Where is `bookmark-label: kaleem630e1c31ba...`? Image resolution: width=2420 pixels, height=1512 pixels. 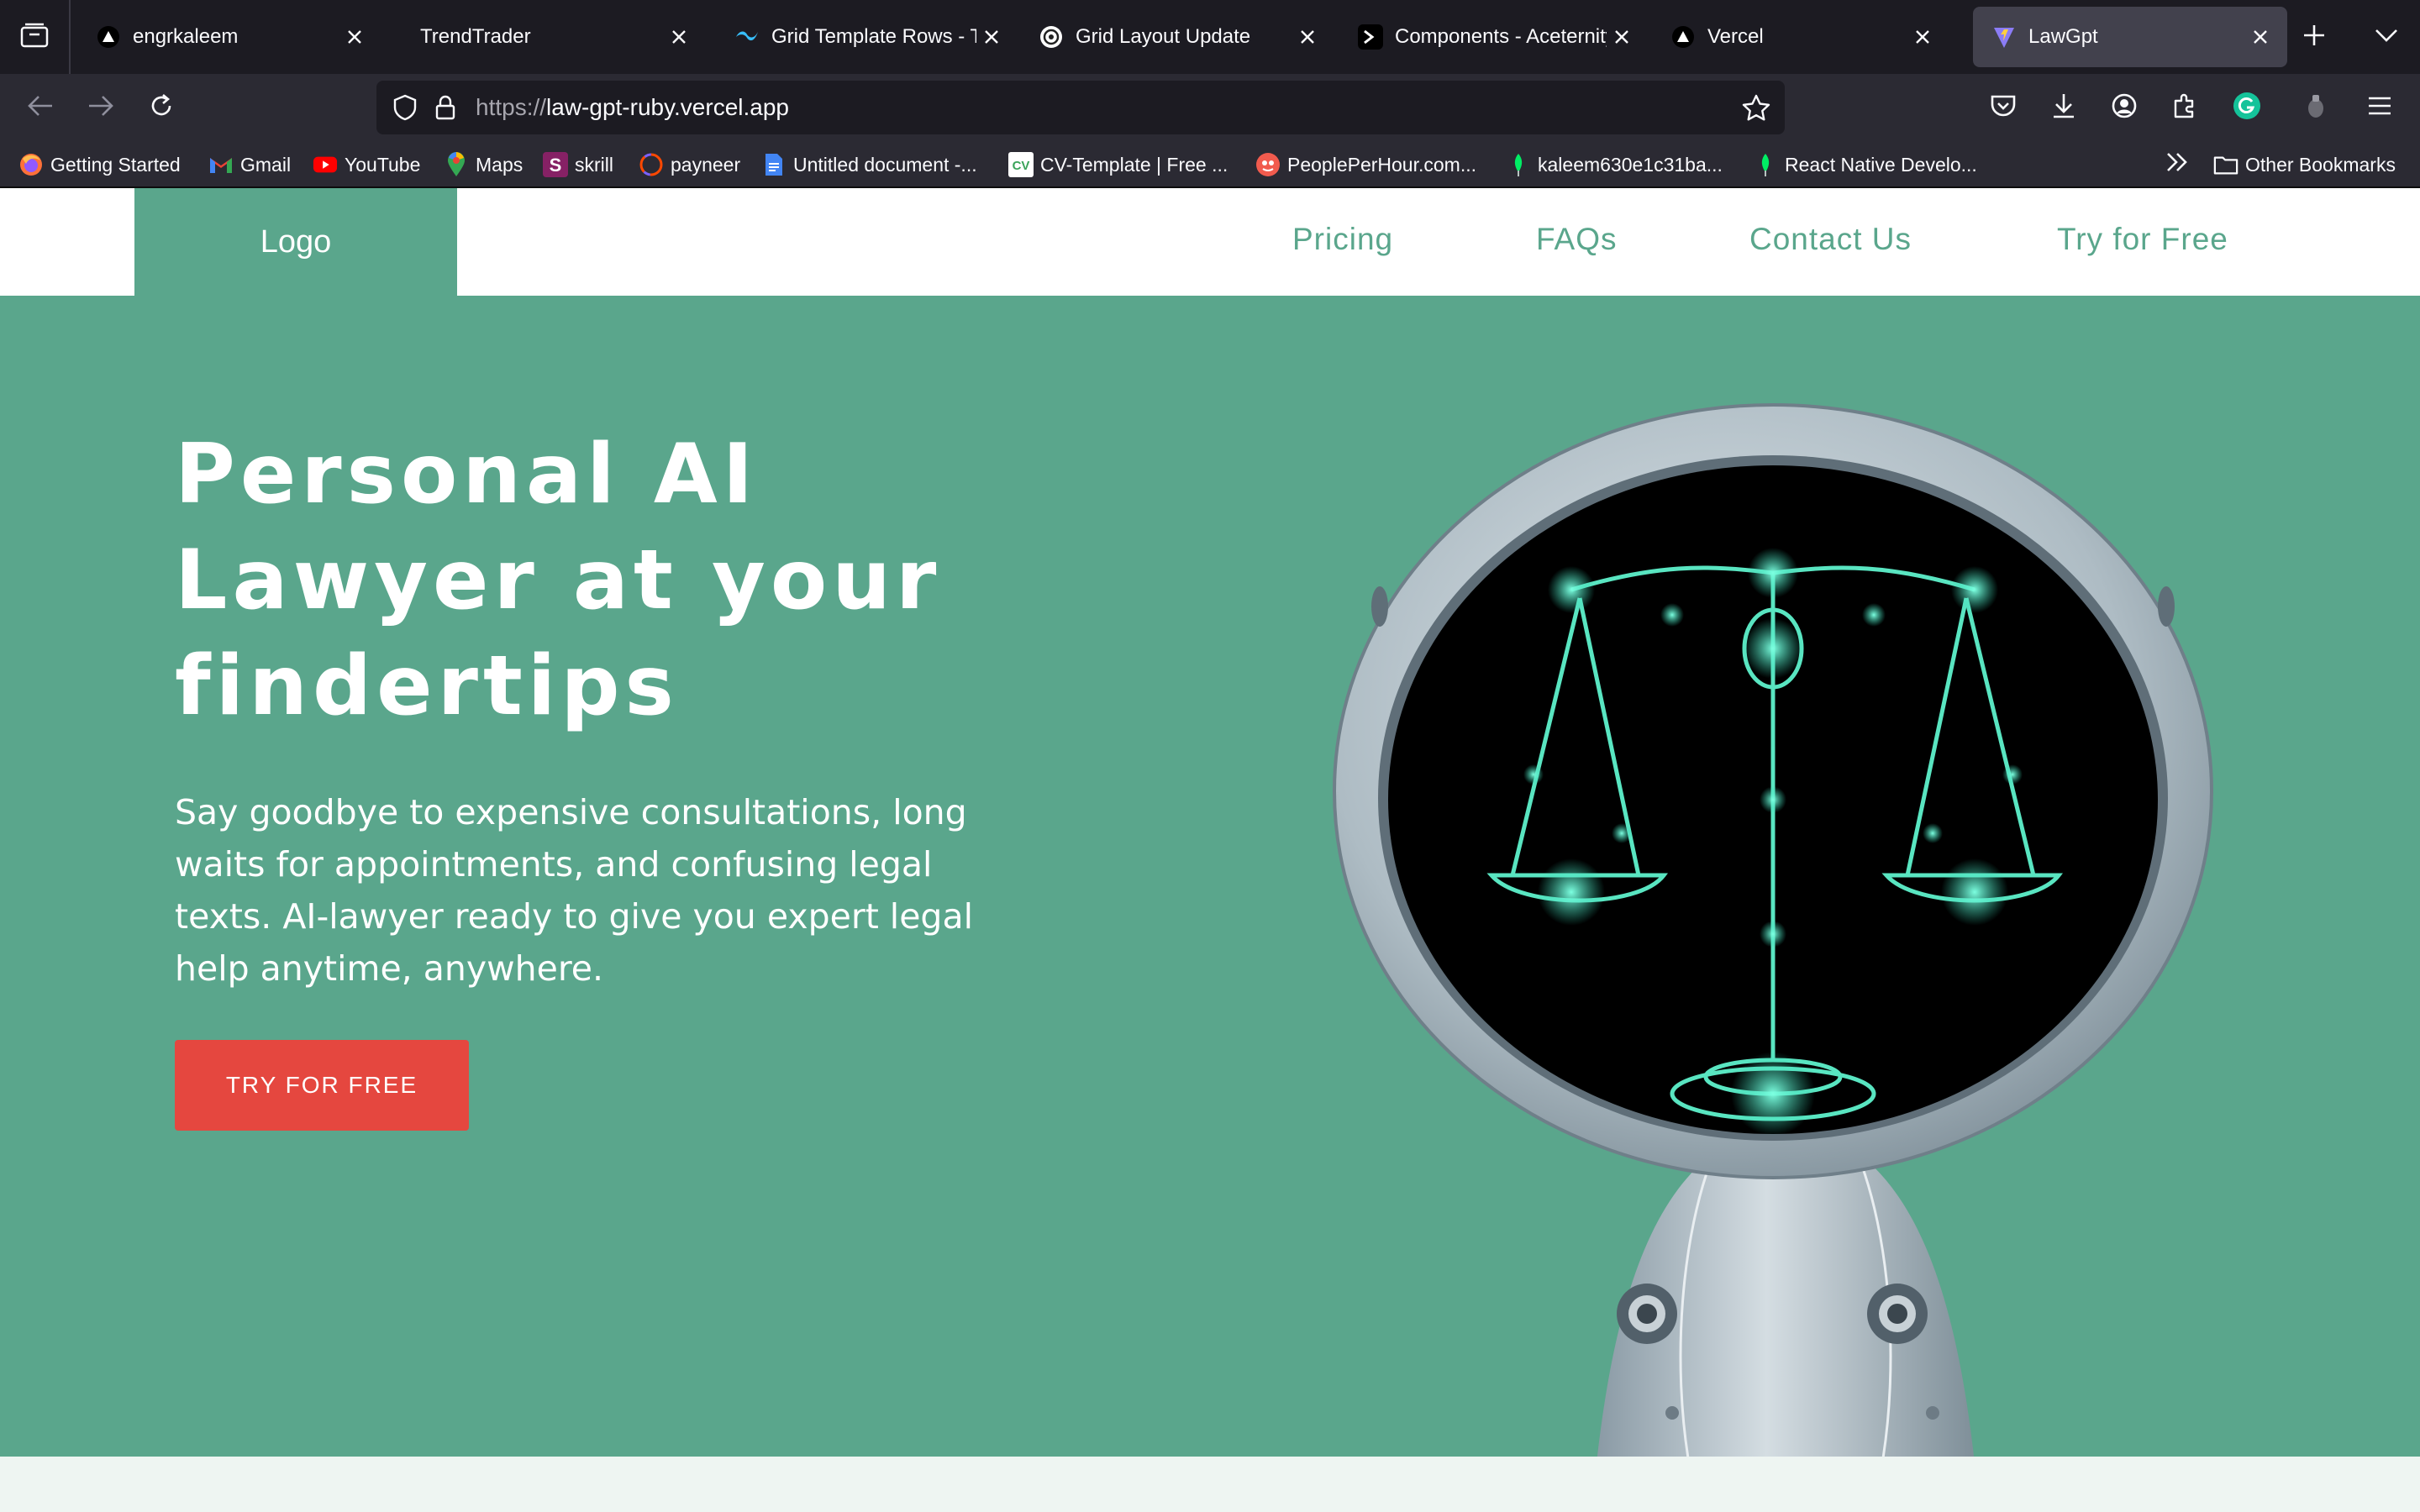
bookmark-label: kaleem630e1c31ba... is located at coordinates (1630, 164).